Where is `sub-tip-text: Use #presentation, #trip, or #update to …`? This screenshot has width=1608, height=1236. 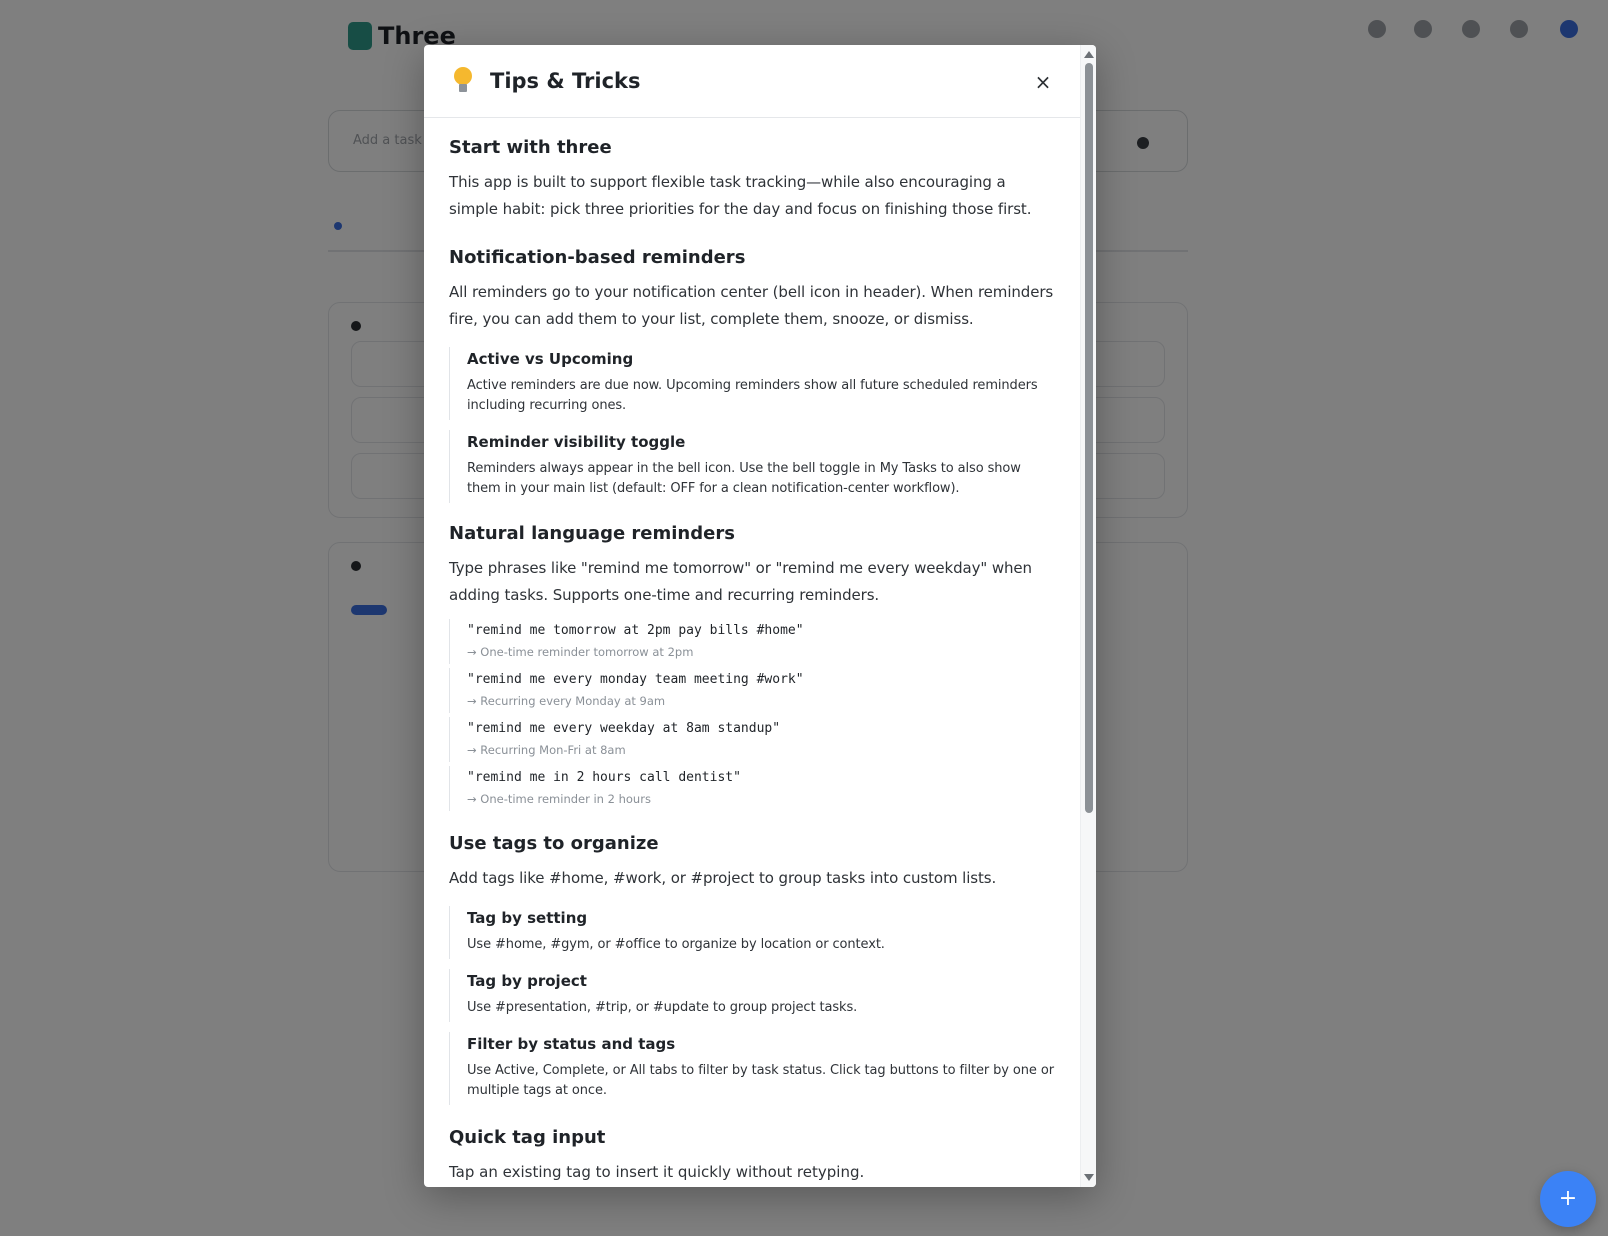
sub-tip-text: Use #presentation, #trip, or #update to … is located at coordinates (662, 1007).